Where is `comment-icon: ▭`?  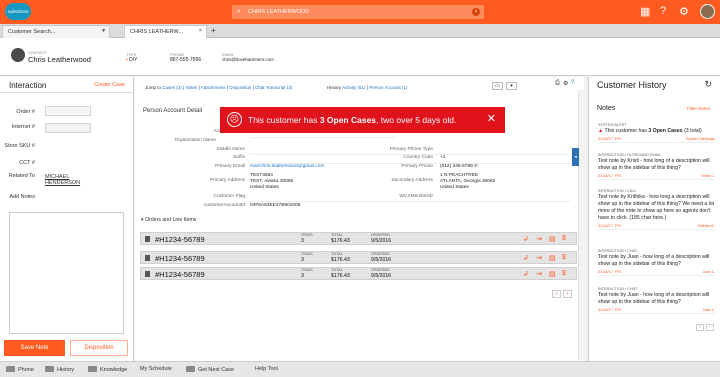 comment-icon: ▭ is located at coordinates (497, 86).